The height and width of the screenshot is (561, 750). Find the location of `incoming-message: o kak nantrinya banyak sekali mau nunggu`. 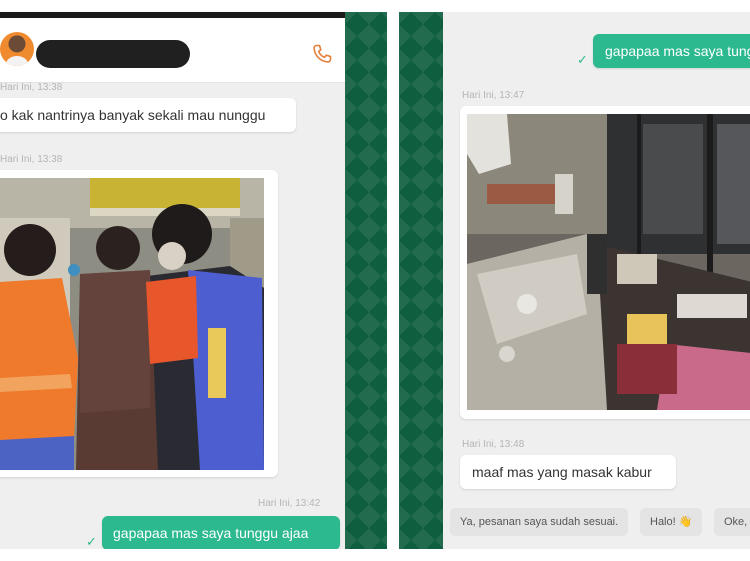

incoming-message: o kak nantrinya banyak sekali mau nunggu is located at coordinates (148, 115).